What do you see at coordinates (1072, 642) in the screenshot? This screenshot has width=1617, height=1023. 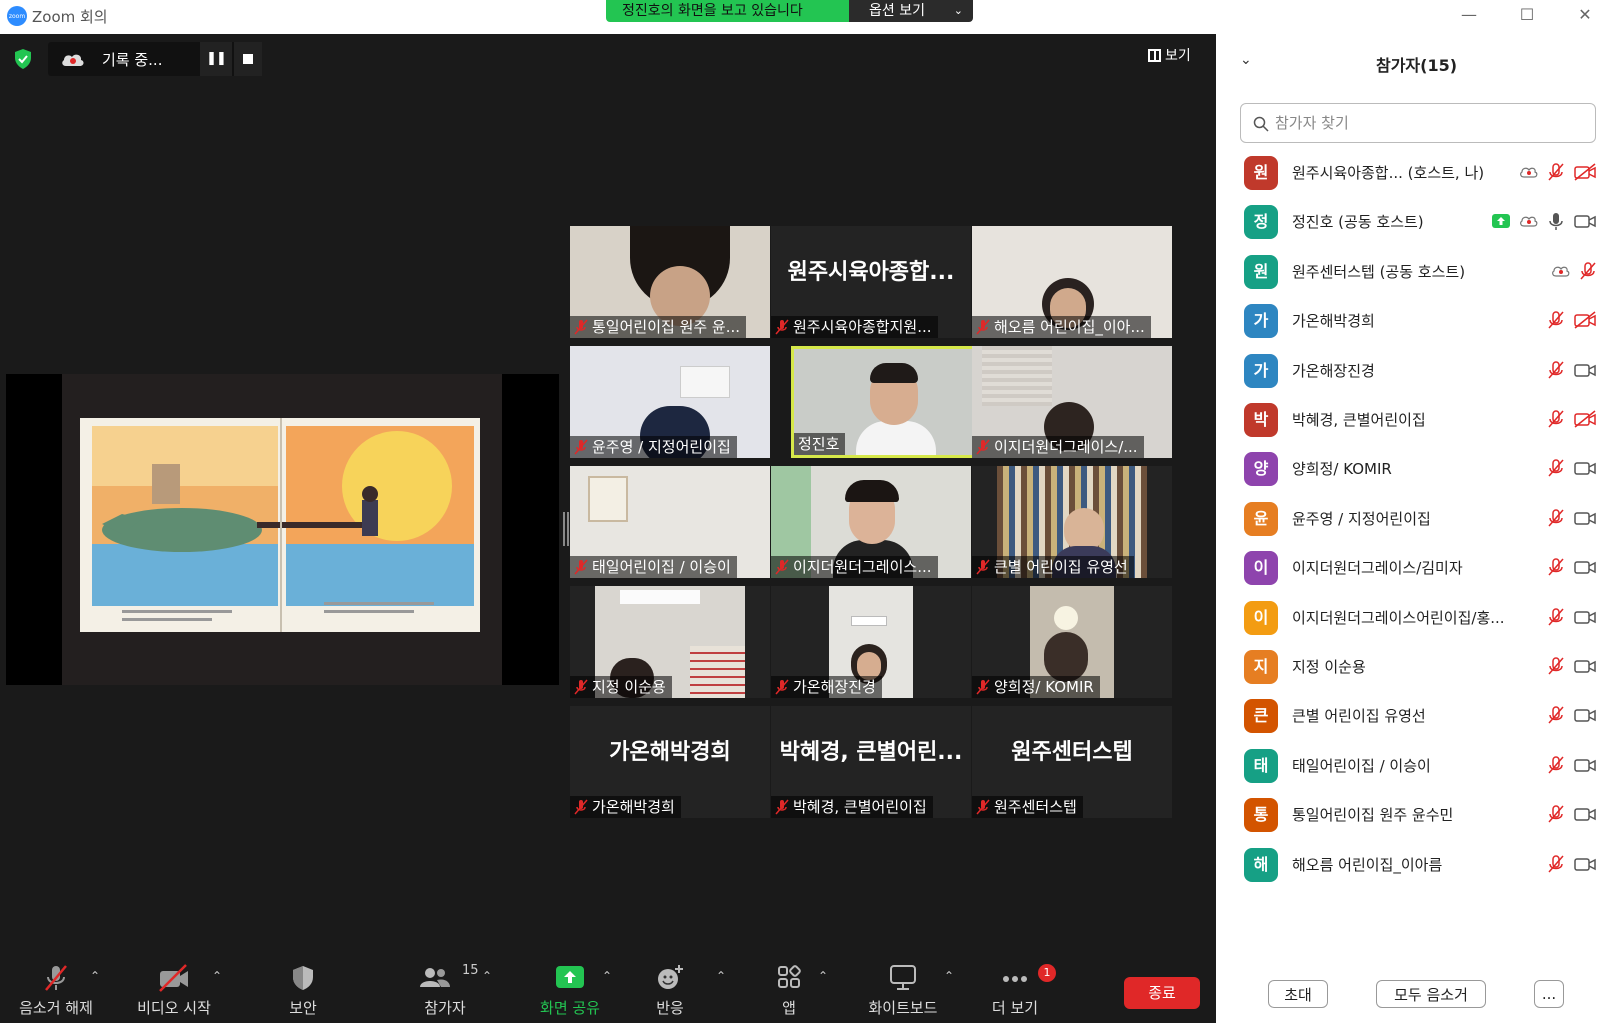 I see `video-tile: 양희정/ KOMIR` at bounding box center [1072, 642].